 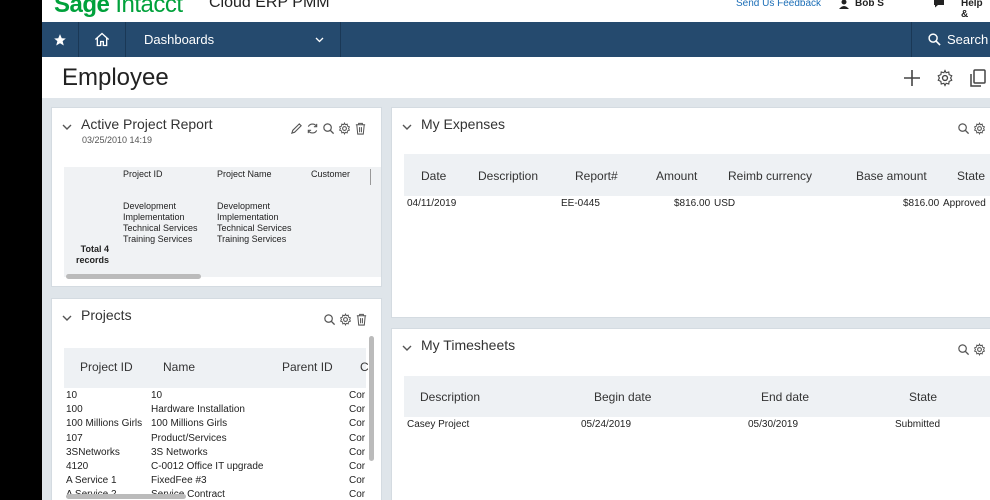 What do you see at coordinates (216, 481) in the screenshot?
I see `table-row: A Service 1 FixedFee #3 Cor` at bounding box center [216, 481].